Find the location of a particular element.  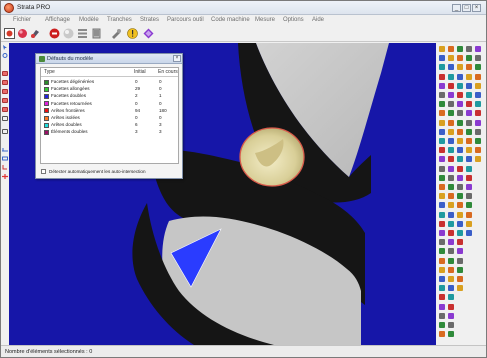

view-bottom-icon is located at coordinates (5, 100).